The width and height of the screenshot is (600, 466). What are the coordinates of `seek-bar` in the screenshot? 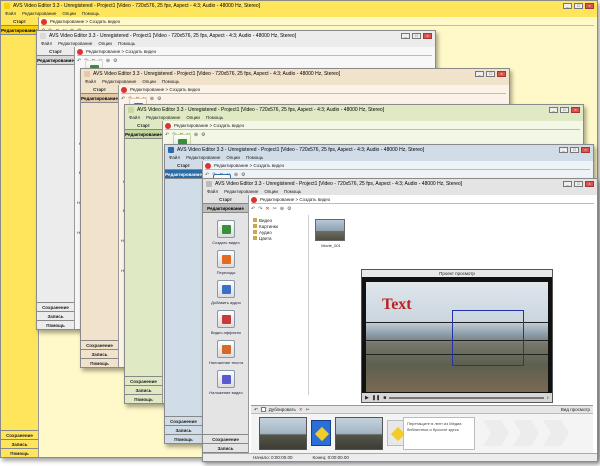 It's located at (466, 397).